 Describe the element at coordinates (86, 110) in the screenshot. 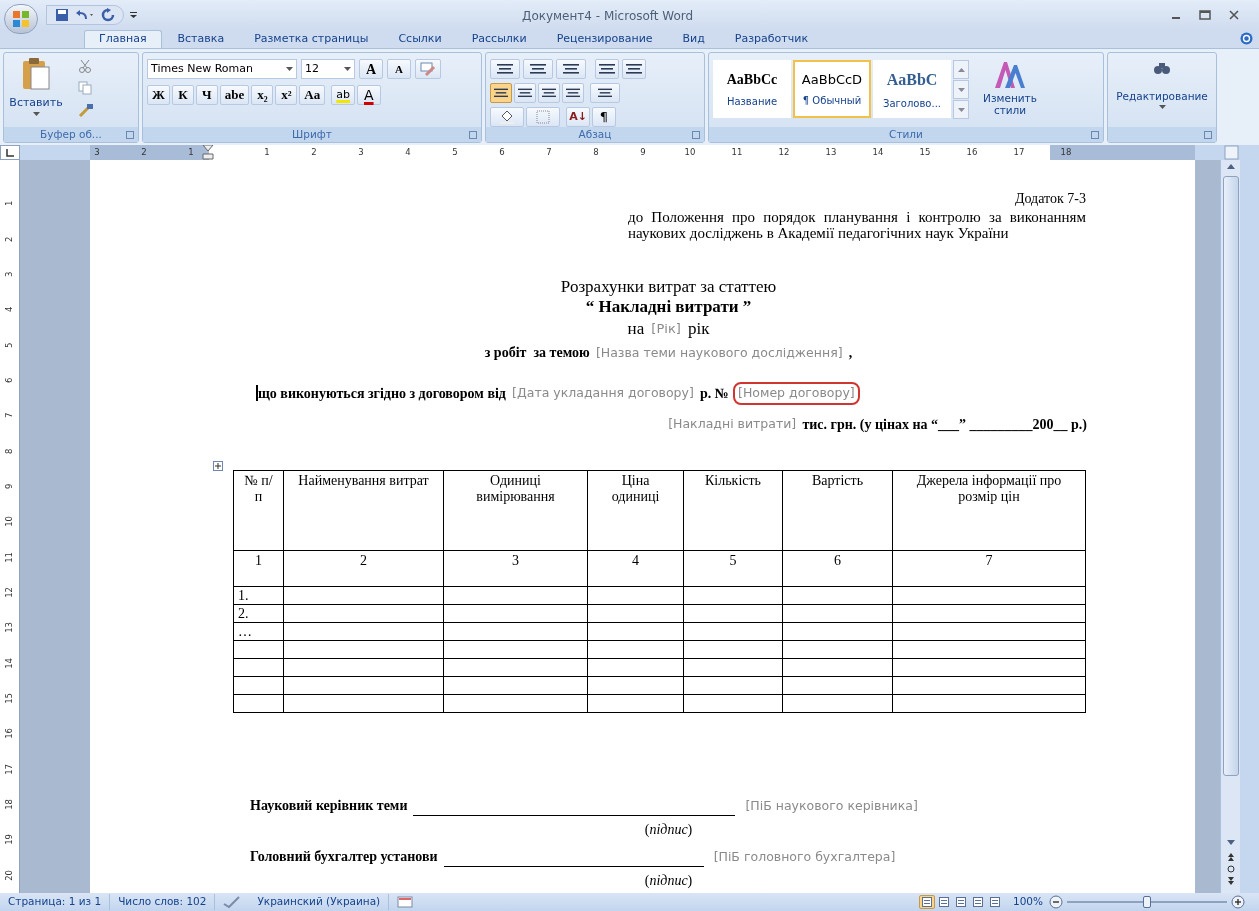

I see `format-painter-icon` at that location.